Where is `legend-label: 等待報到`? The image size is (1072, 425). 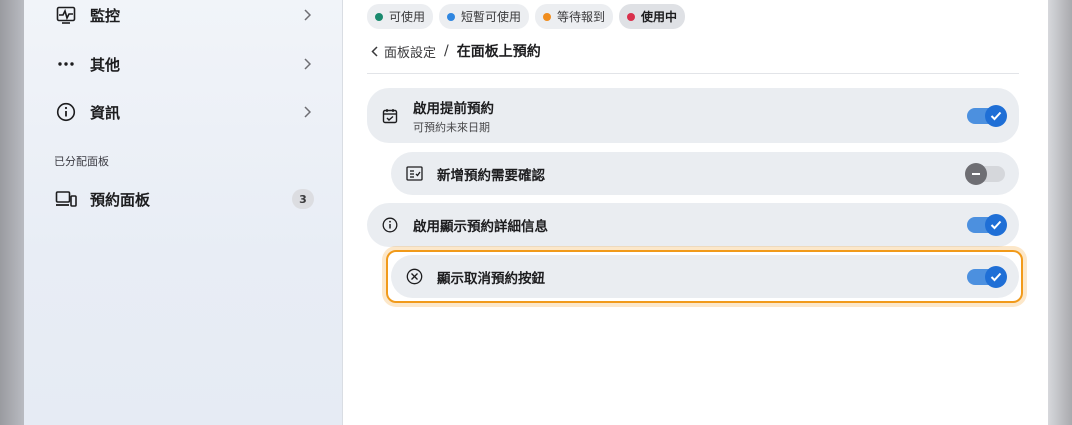 legend-label: 等待報到 is located at coordinates (581, 17).